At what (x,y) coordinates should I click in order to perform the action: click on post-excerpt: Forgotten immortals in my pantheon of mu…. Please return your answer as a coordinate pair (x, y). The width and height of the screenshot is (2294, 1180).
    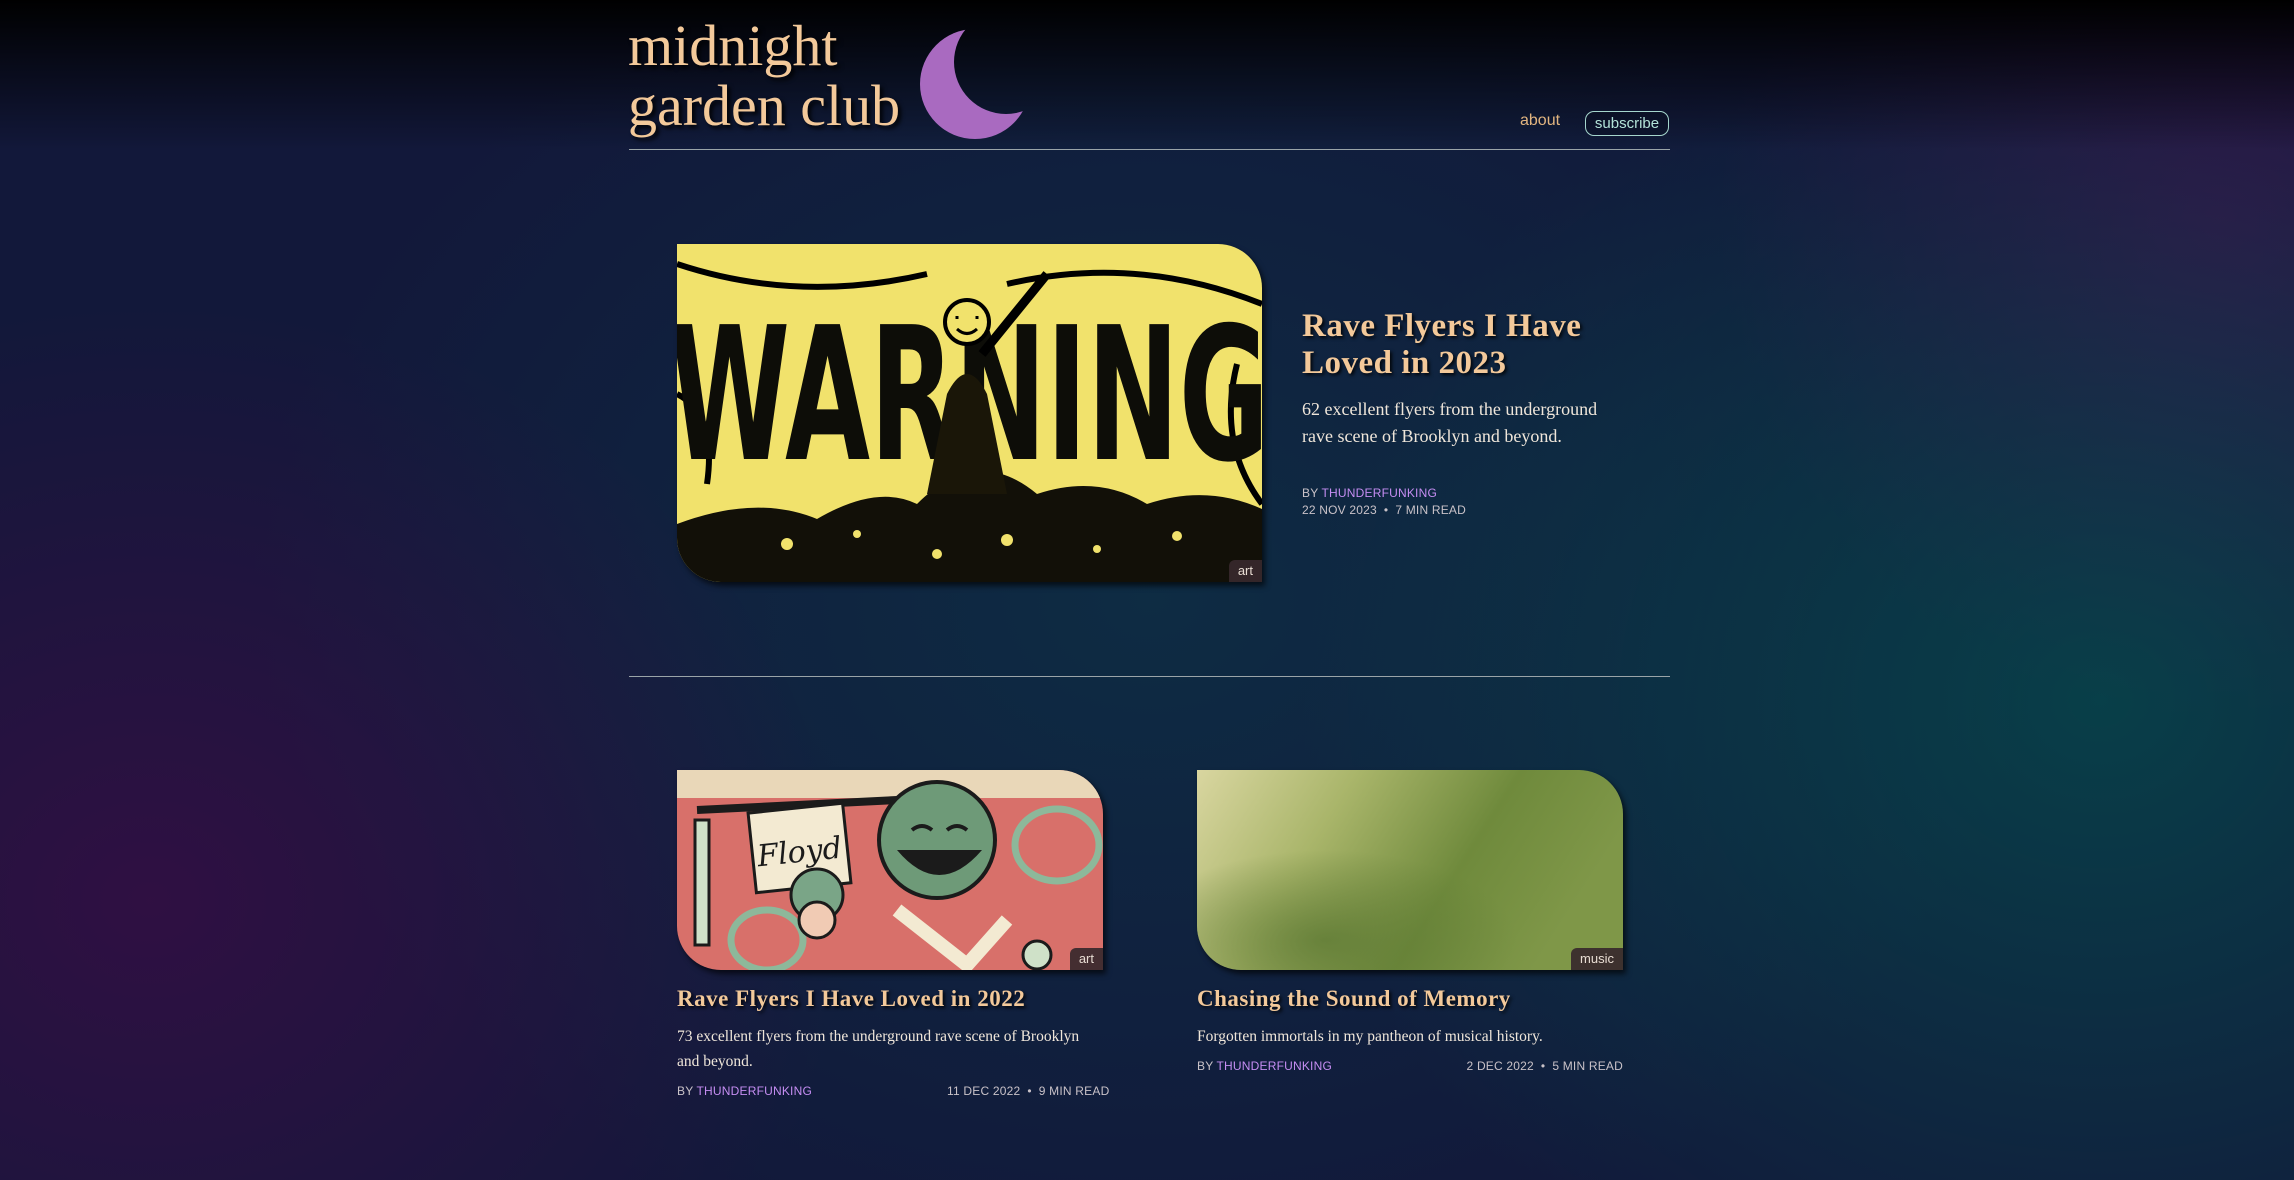
    Looking at the image, I should click on (1370, 1036).